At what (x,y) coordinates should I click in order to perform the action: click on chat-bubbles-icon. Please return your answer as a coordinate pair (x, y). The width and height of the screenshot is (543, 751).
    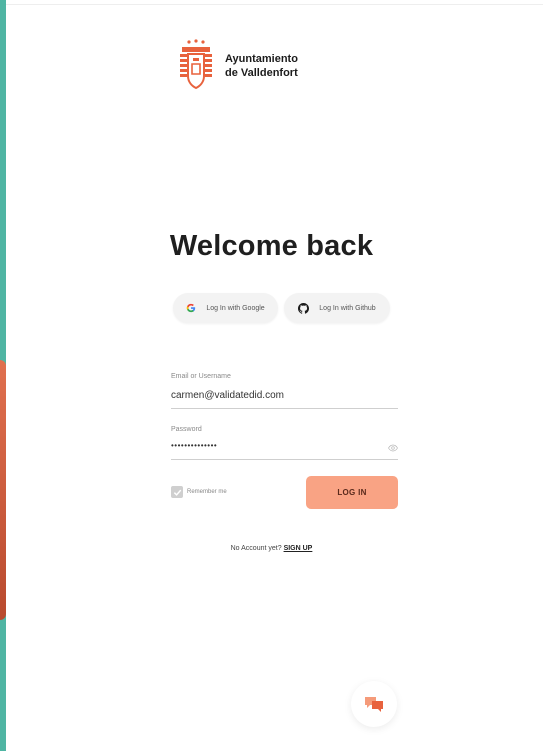
    Looking at the image, I should click on (374, 704).